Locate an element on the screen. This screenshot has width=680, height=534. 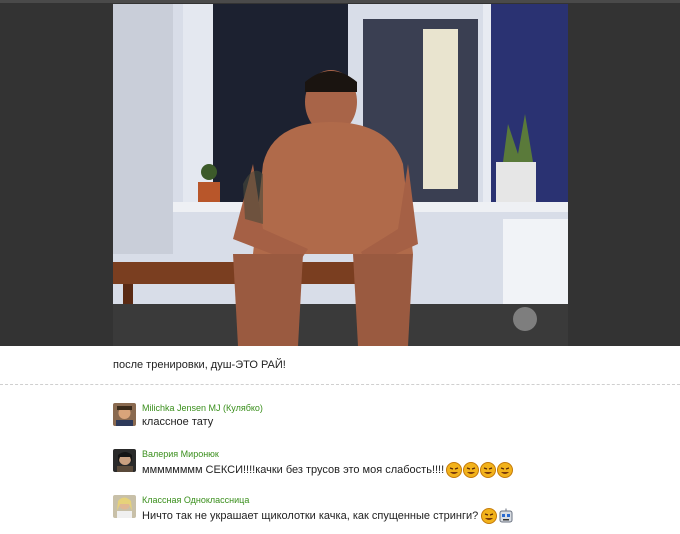
comment-author-link: Валерия Миронюк is located at coordinates (180, 454).